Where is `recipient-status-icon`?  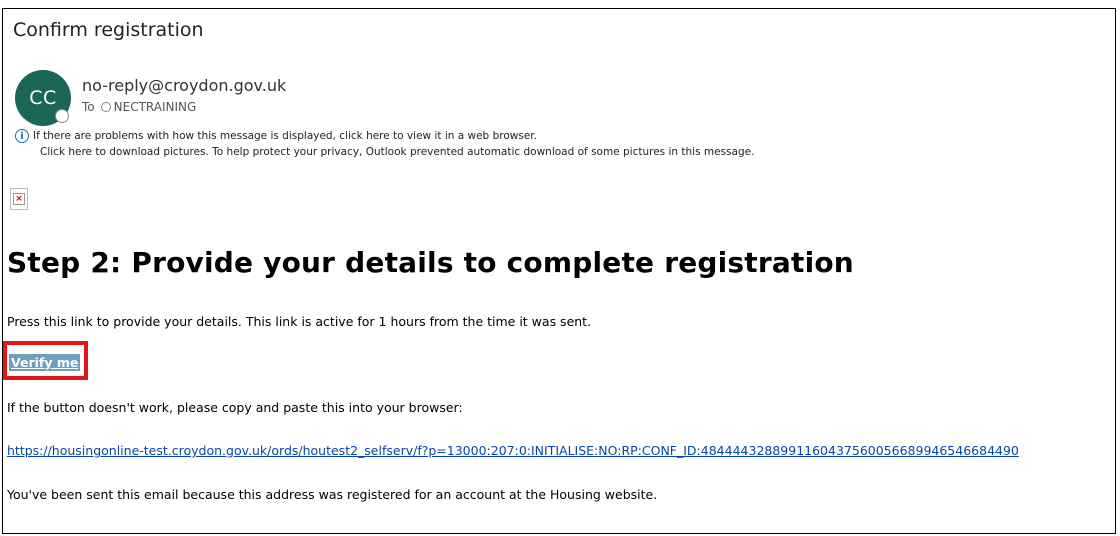
recipient-status-icon is located at coordinates (105, 107).